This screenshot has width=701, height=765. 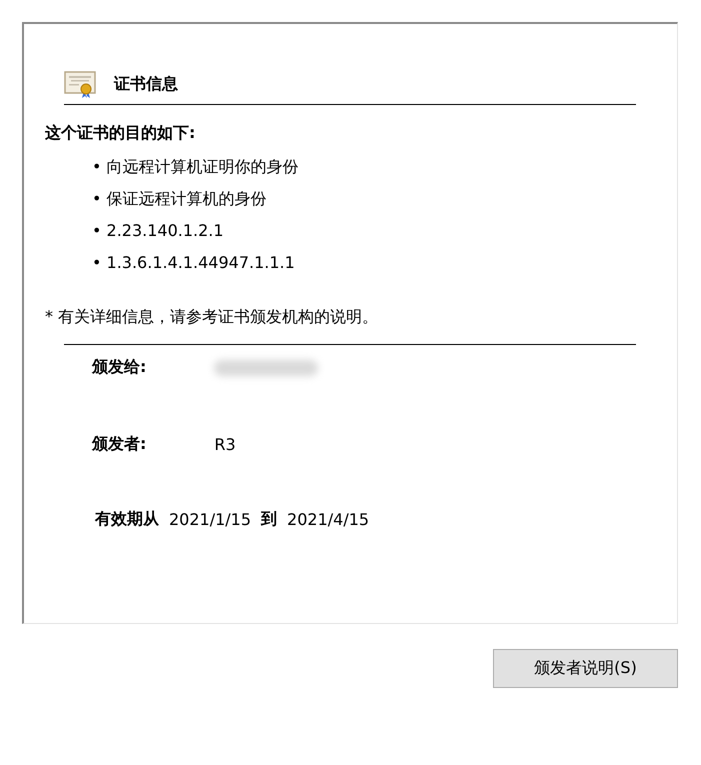 What do you see at coordinates (119, 367) in the screenshot?
I see `issued-to-label: 颁发给:` at bounding box center [119, 367].